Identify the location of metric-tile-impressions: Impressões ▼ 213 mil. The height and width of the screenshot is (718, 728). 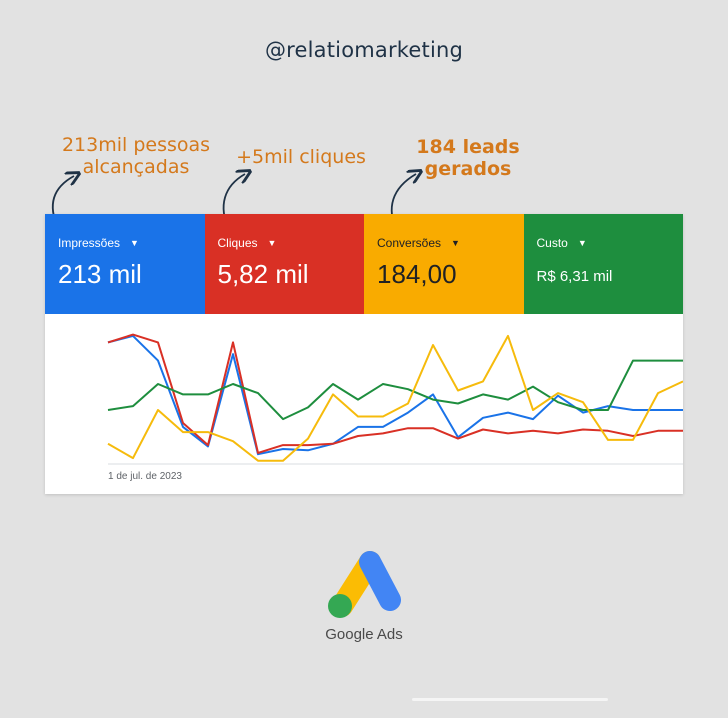
(125, 264).